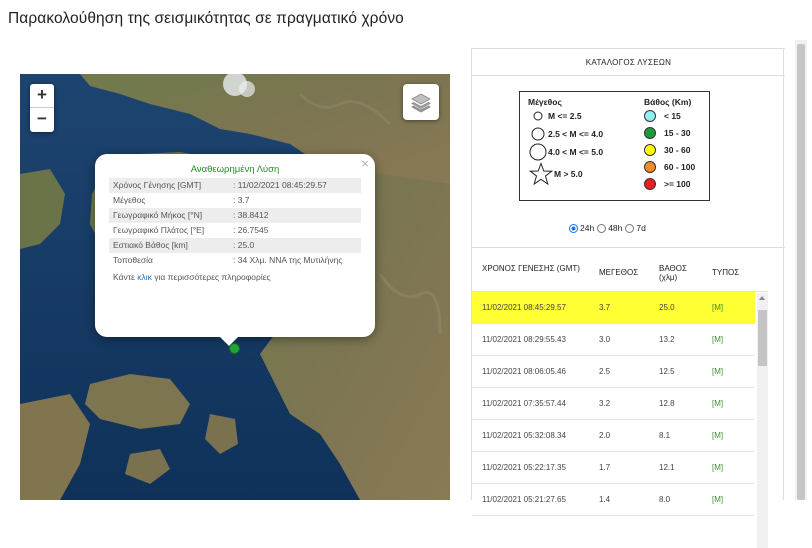 The width and height of the screenshot is (812, 548). What do you see at coordinates (680, 166) in the screenshot?
I see `depth-legend-label: 60 - 100` at bounding box center [680, 166].